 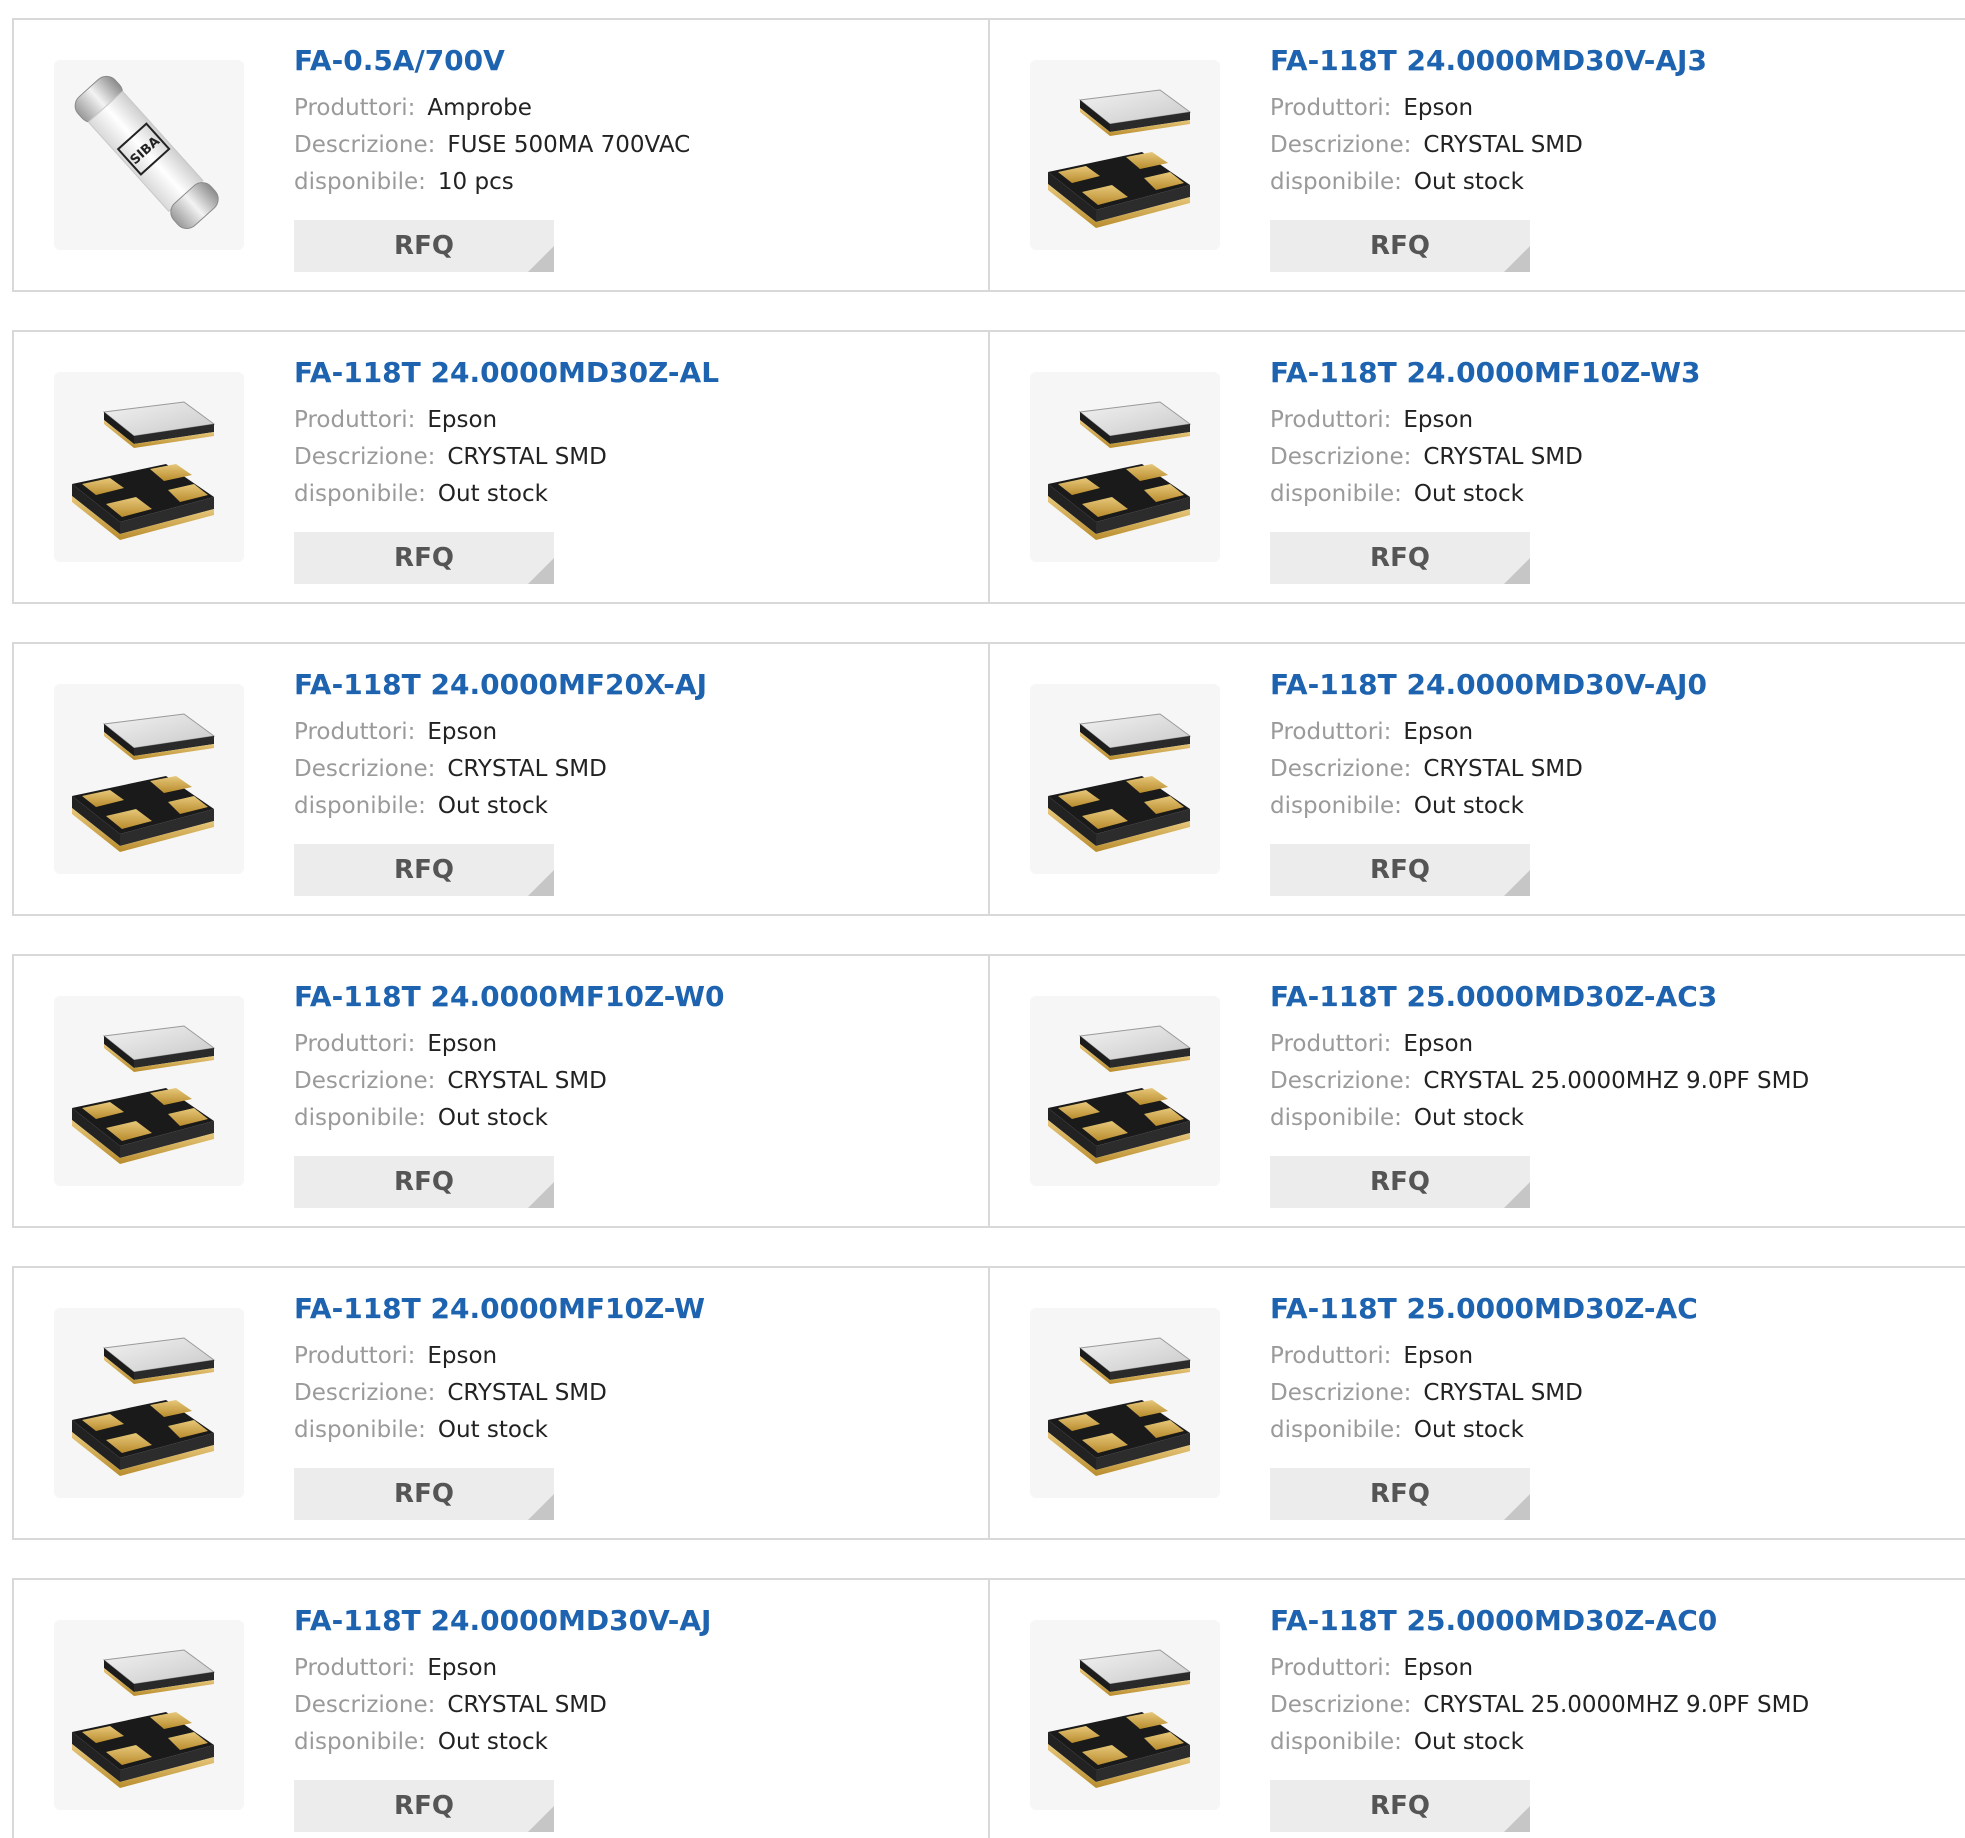 What do you see at coordinates (479, 108) in the screenshot?
I see `manufacturer-value: Amprobe` at bounding box center [479, 108].